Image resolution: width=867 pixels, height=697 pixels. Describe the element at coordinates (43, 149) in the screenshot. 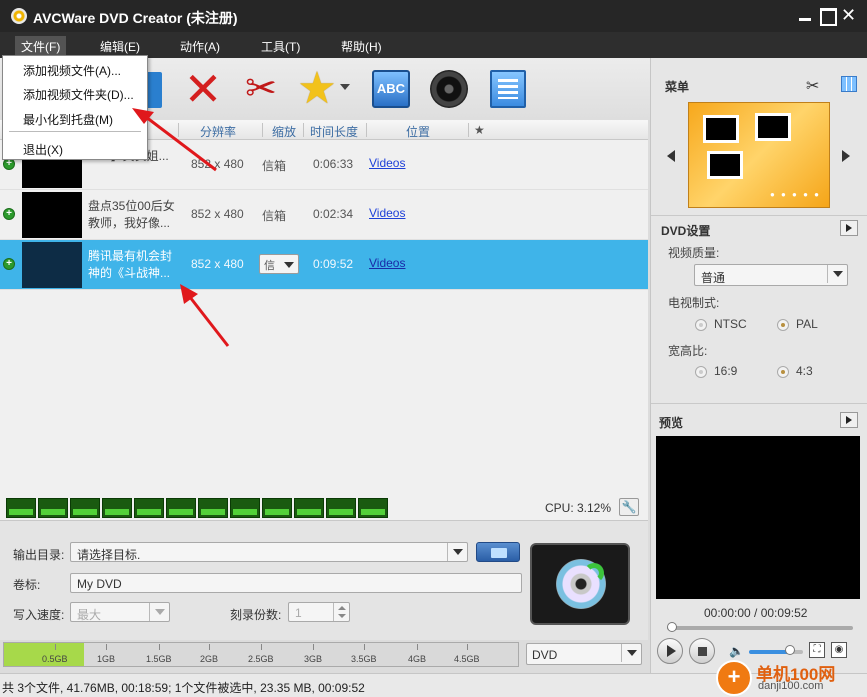

I see `menu-item-exit: 退出(X)` at that location.